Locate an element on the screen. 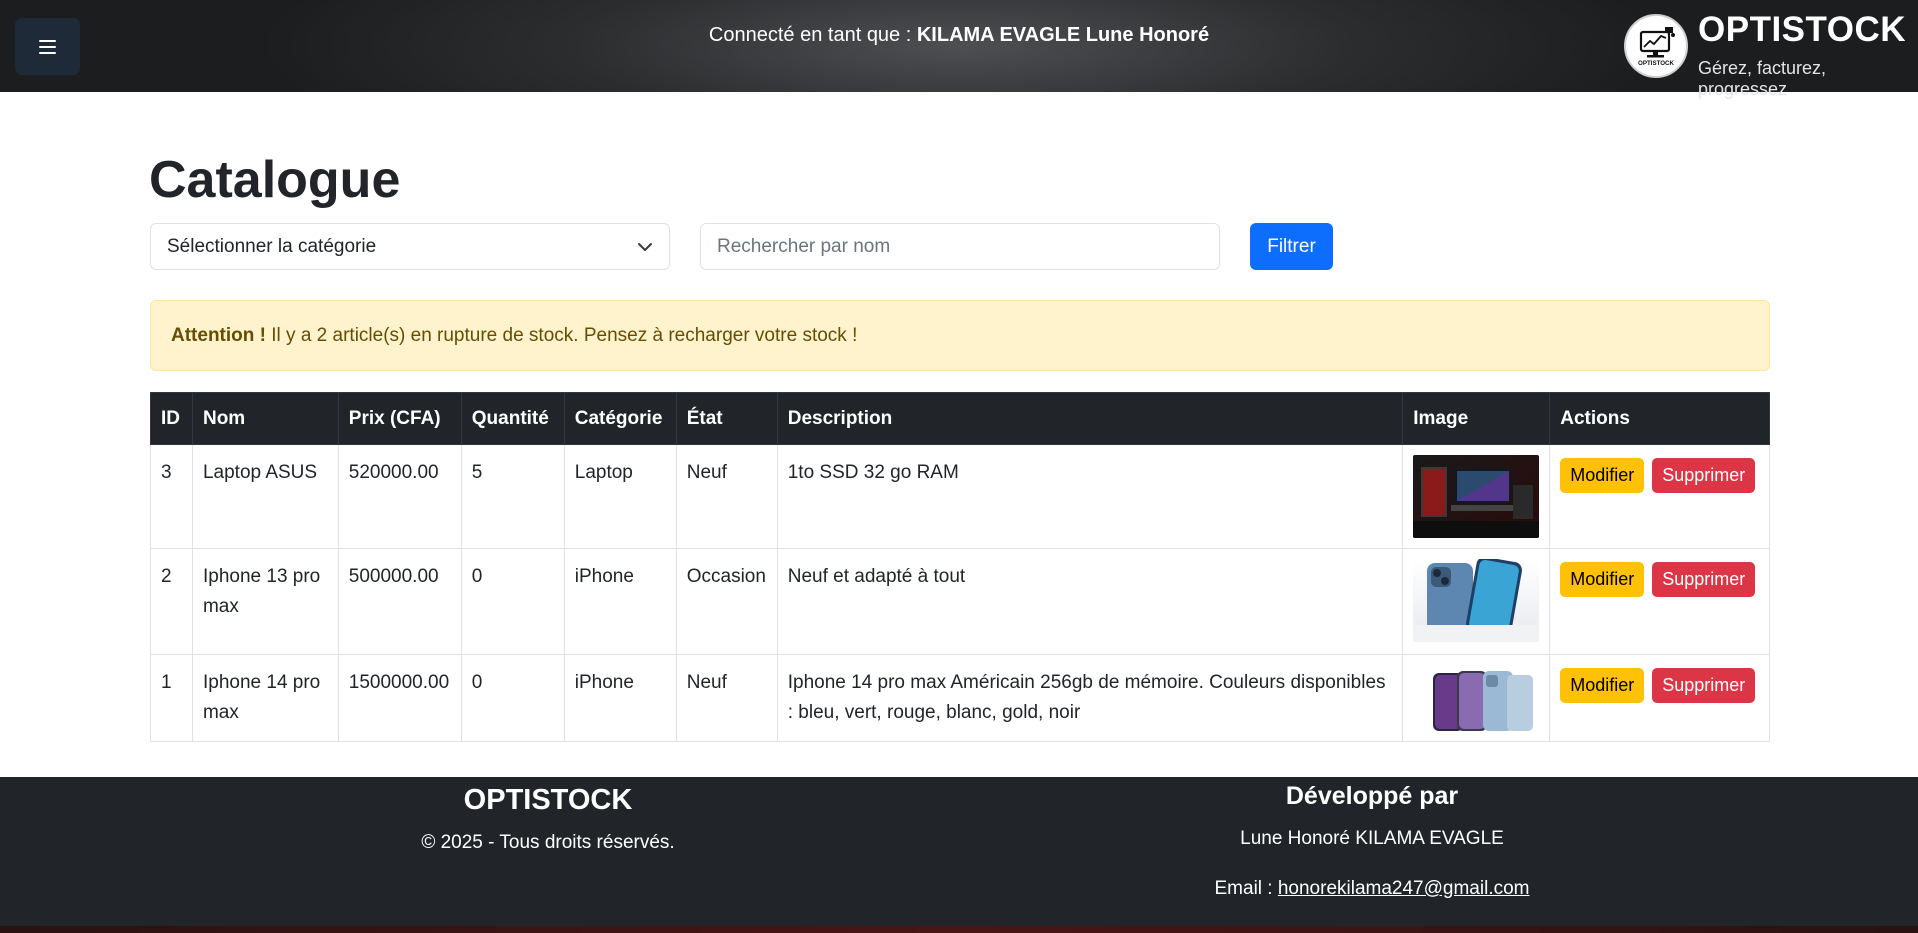 Image resolution: width=1918 pixels, height=933 pixels. chevron-down-icon is located at coordinates (645, 246).